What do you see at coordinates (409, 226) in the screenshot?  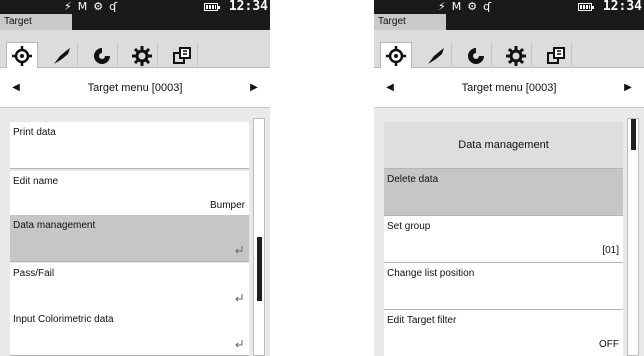 I see `item-label: Set group` at bounding box center [409, 226].